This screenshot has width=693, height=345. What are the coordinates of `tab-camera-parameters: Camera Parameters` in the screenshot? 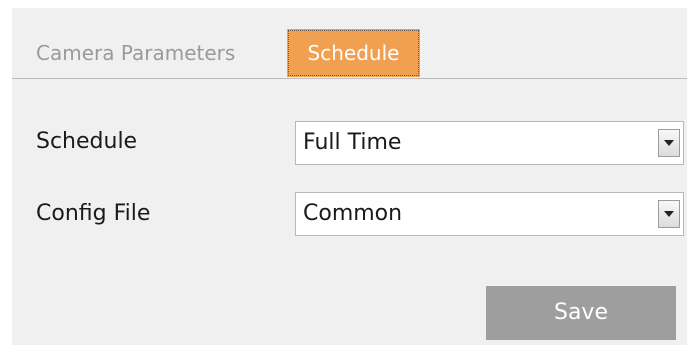 It's located at (135, 53).